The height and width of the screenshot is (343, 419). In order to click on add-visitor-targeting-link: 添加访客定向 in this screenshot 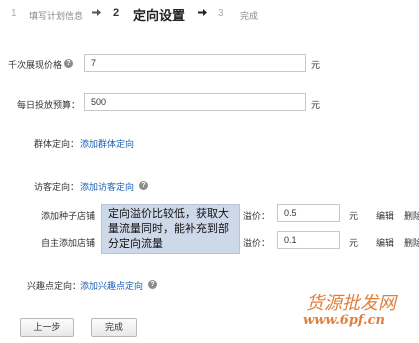, I will do `click(107, 186)`.